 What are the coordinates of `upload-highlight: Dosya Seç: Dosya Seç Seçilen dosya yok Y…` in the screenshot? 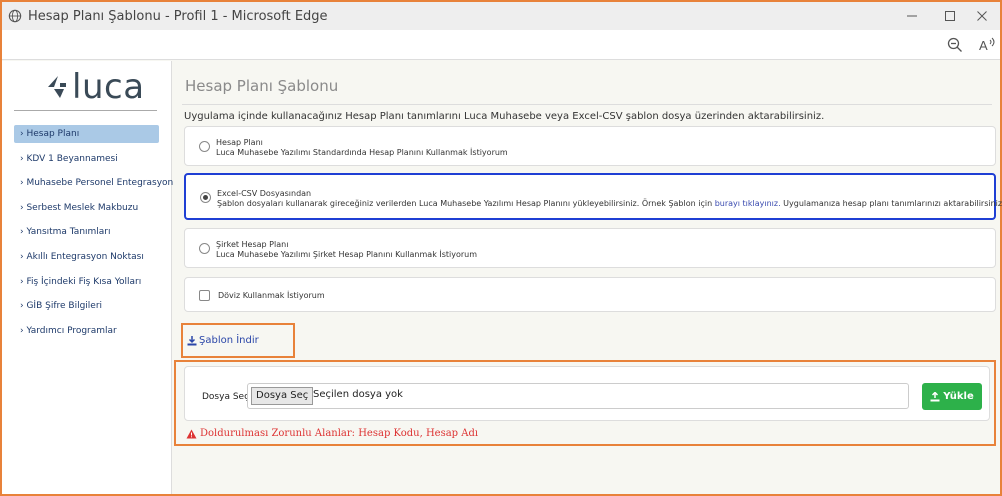 It's located at (585, 403).